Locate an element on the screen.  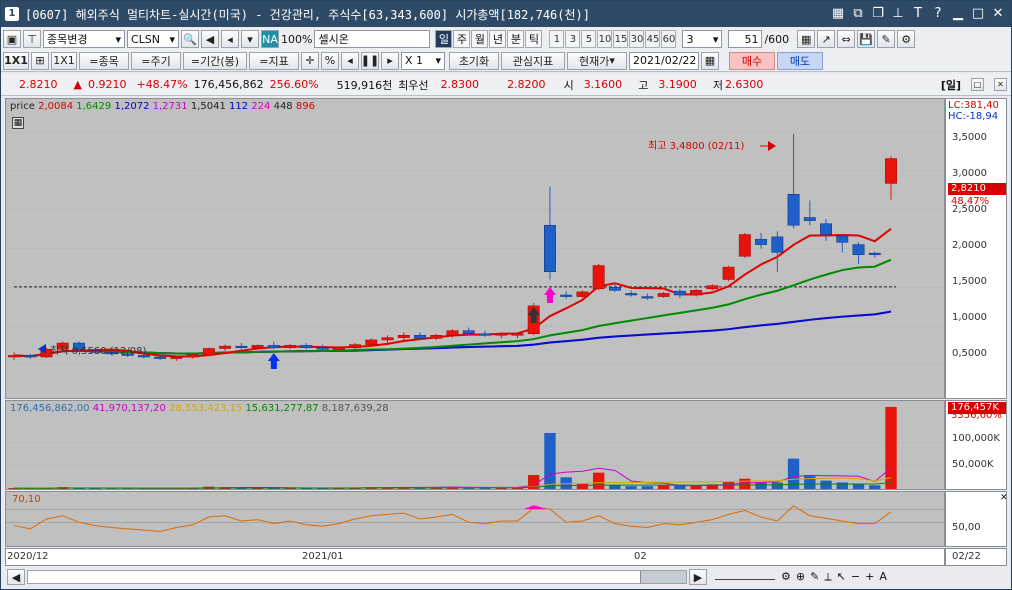
grid-view-icon: ▦ is located at coordinates (806, 39).